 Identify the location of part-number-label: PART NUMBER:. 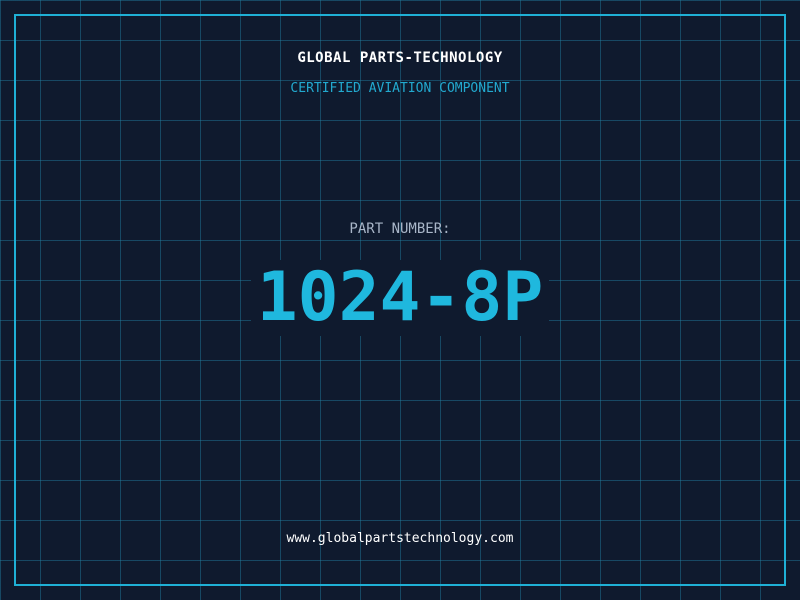
(400, 229).